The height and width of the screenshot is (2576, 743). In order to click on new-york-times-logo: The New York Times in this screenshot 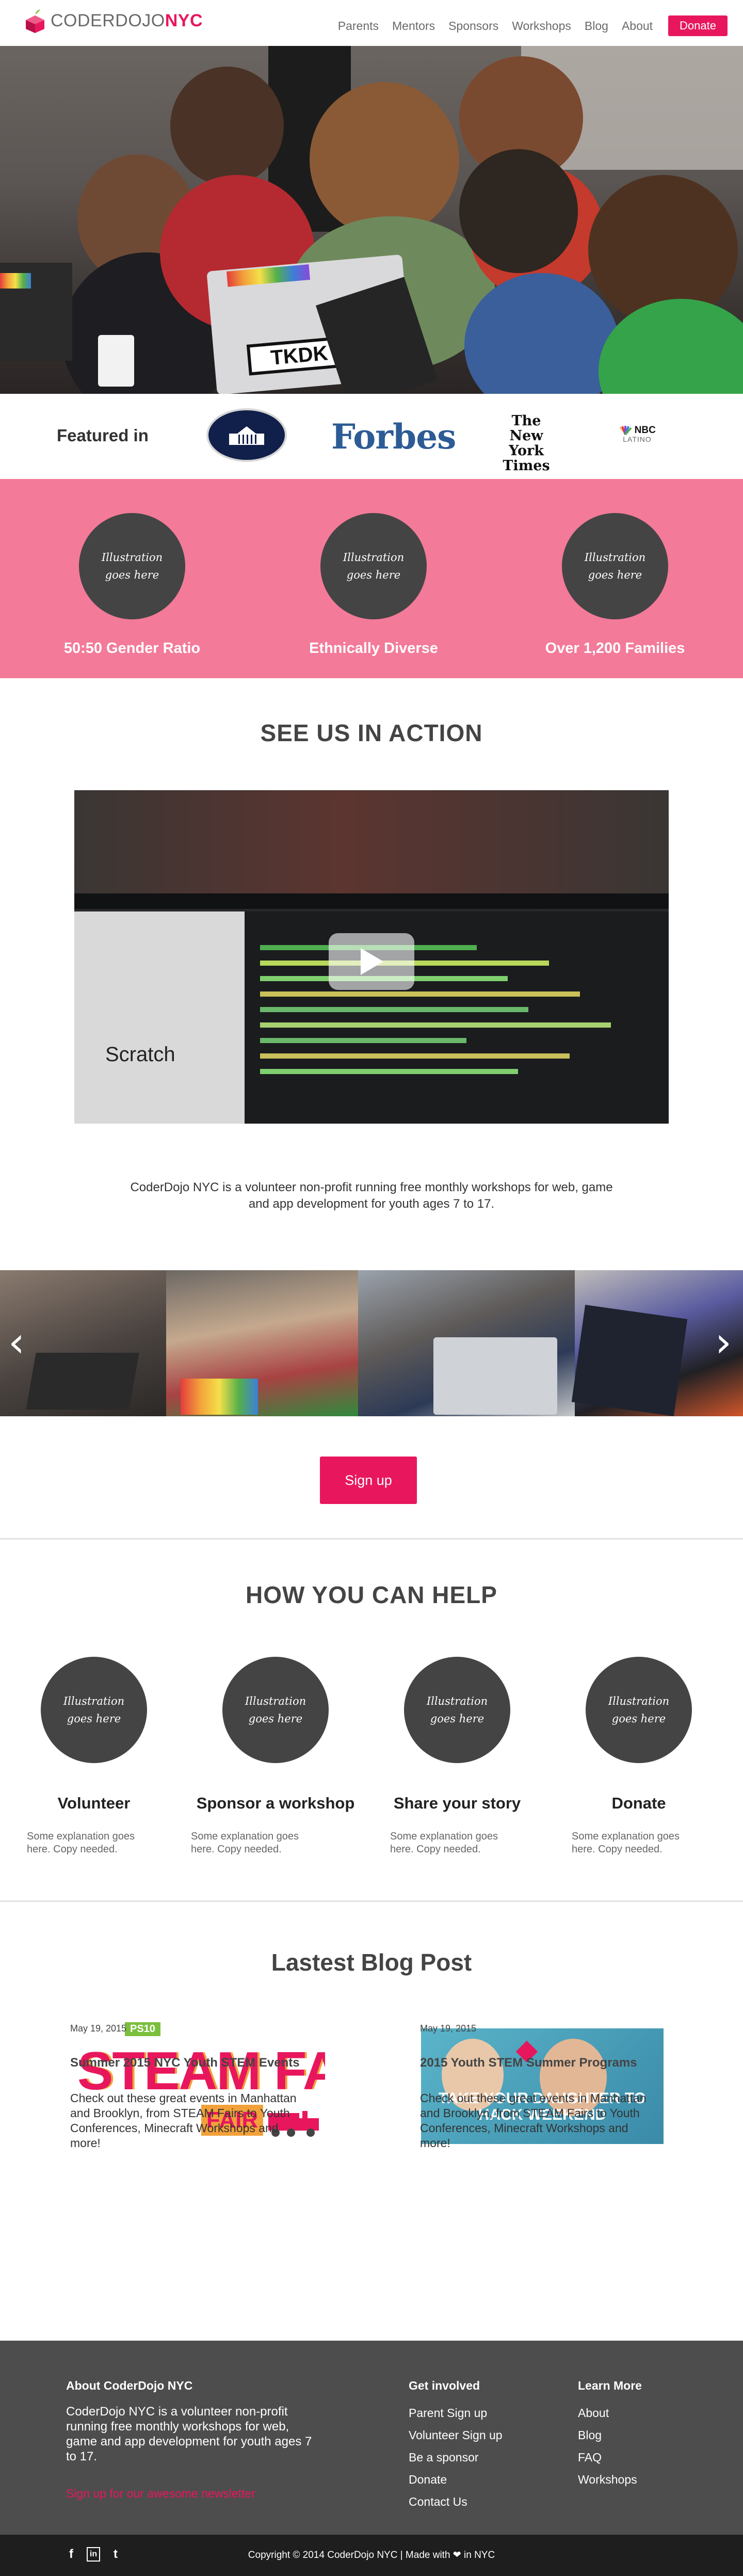, I will do `click(527, 443)`.